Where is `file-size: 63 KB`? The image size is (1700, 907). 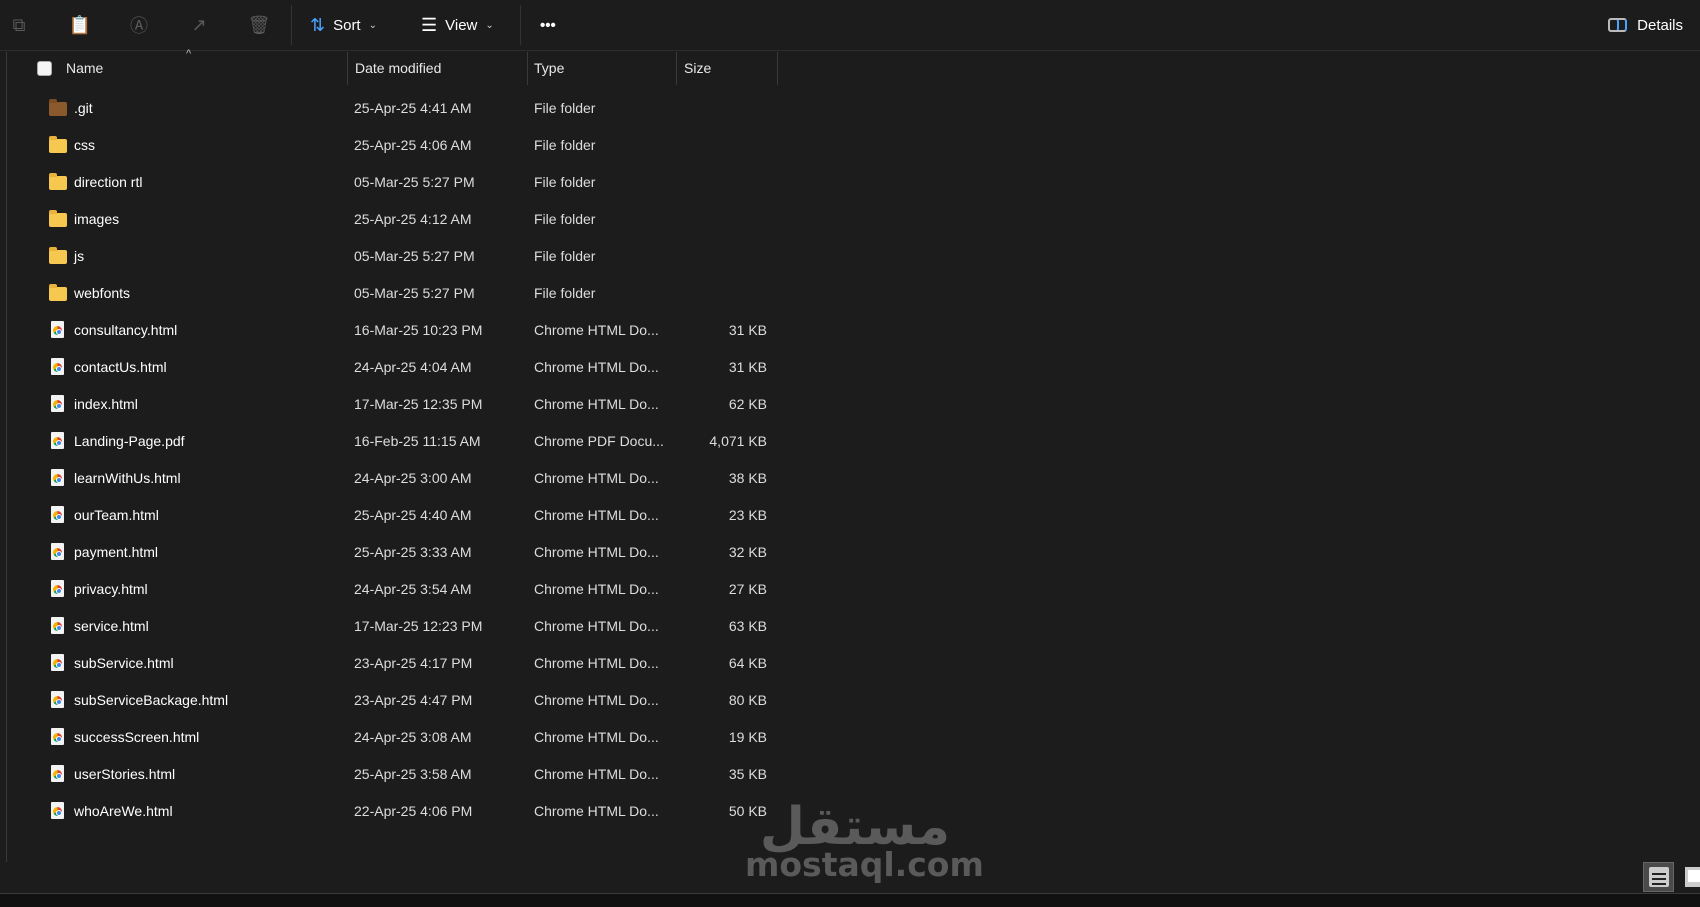 file-size: 63 KB is located at coordinates (747, 626).